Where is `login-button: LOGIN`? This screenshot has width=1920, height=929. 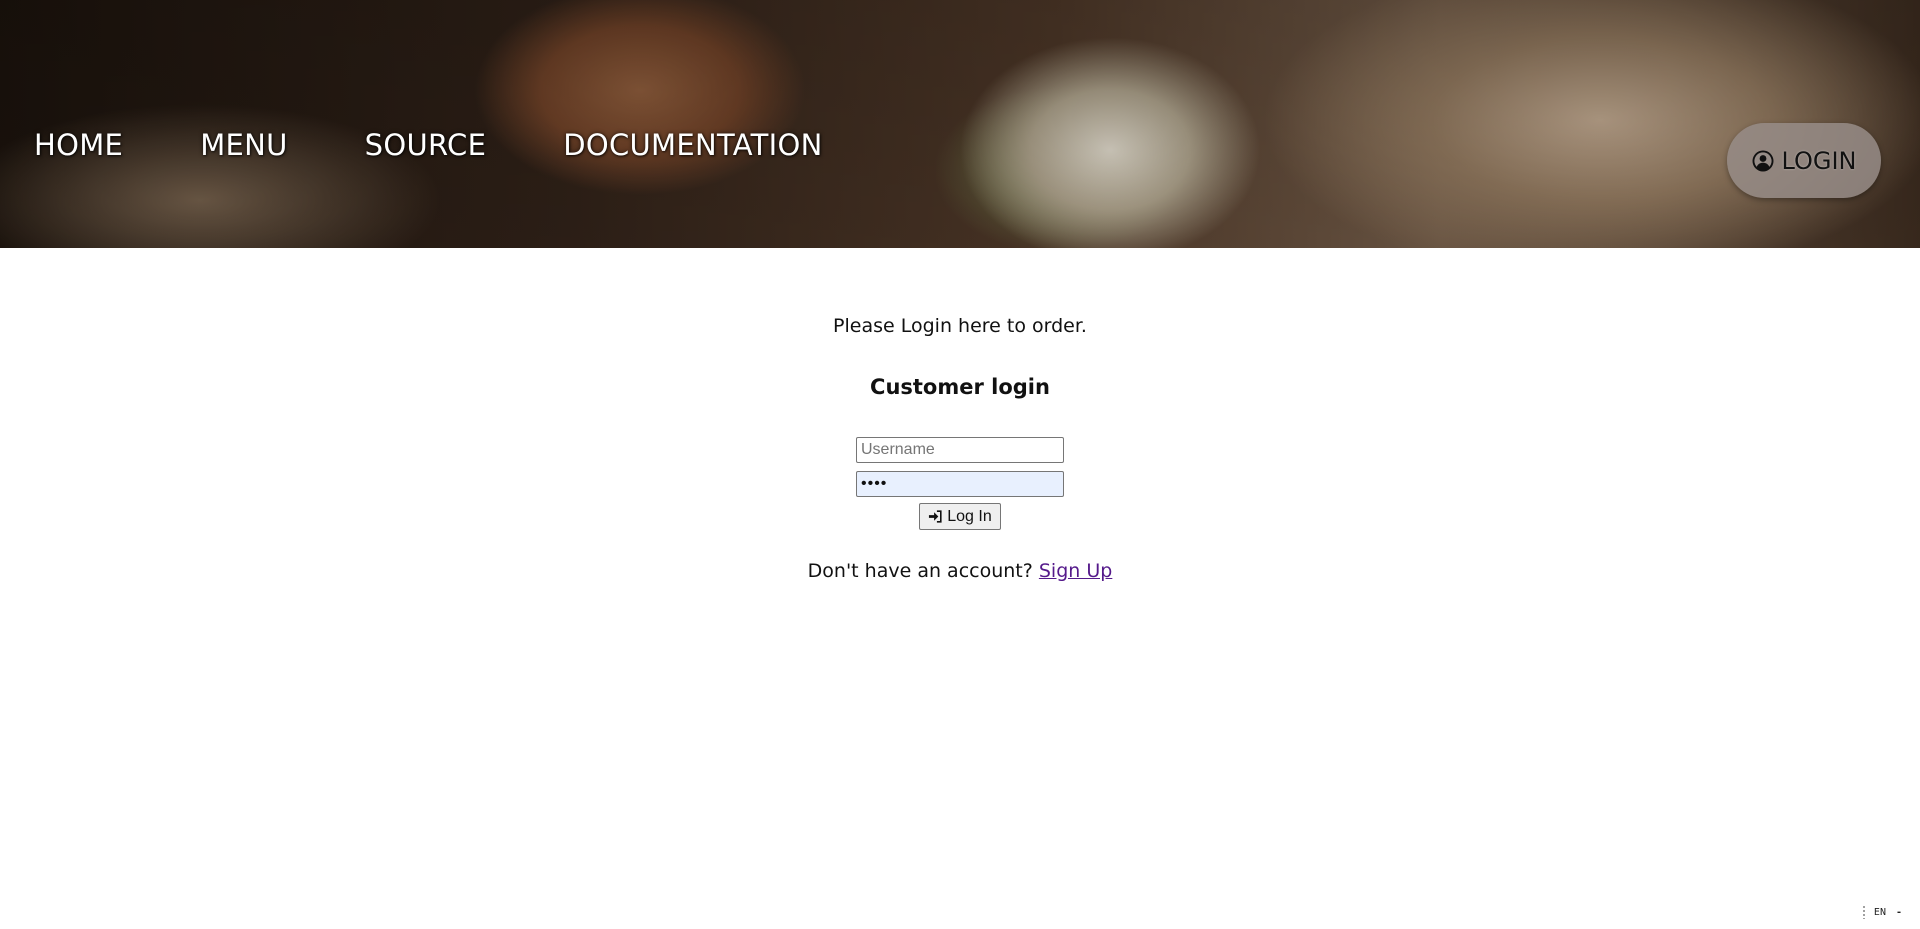
login-button: LOGIN is located at coordinates (1804, 160).